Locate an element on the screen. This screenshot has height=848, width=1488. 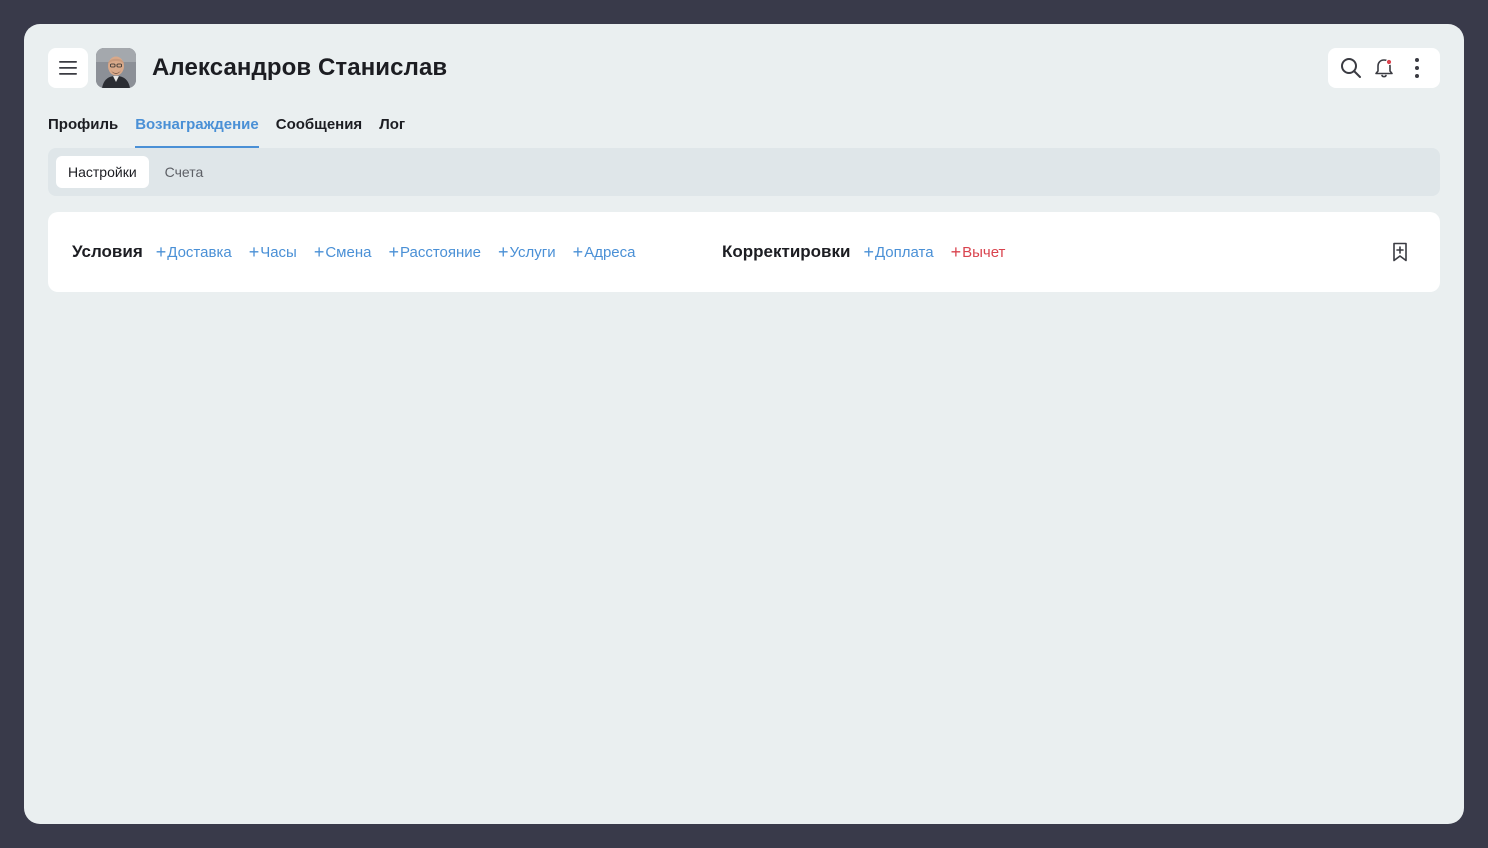
menu-button is located at coordinates (68, 68).